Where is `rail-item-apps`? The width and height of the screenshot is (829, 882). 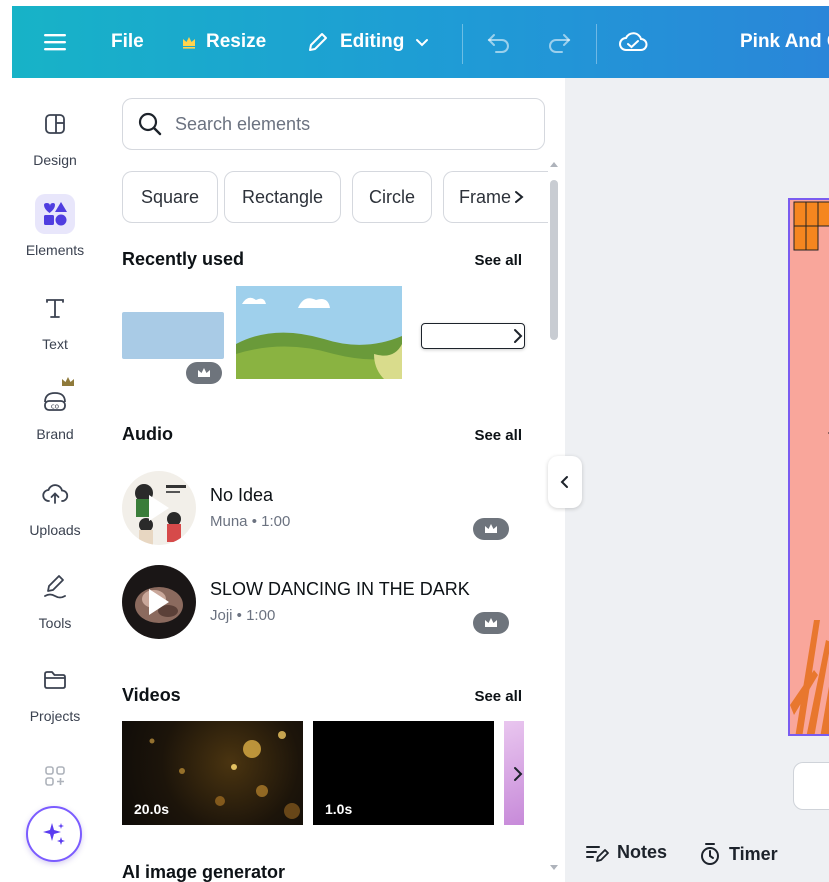
rail-item-apps is located at coordinates (55, 776).